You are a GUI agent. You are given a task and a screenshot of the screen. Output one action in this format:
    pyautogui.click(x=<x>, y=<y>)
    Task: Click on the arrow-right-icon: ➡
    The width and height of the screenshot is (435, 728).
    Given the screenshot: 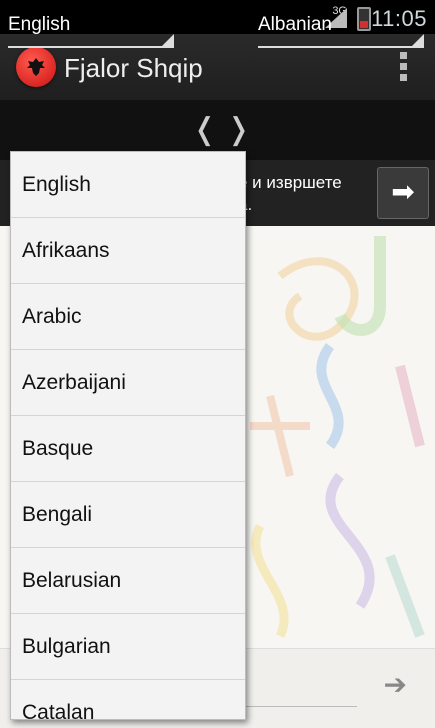 What is the action you would take?
    pyautogui.click(x=403, y=191)
    